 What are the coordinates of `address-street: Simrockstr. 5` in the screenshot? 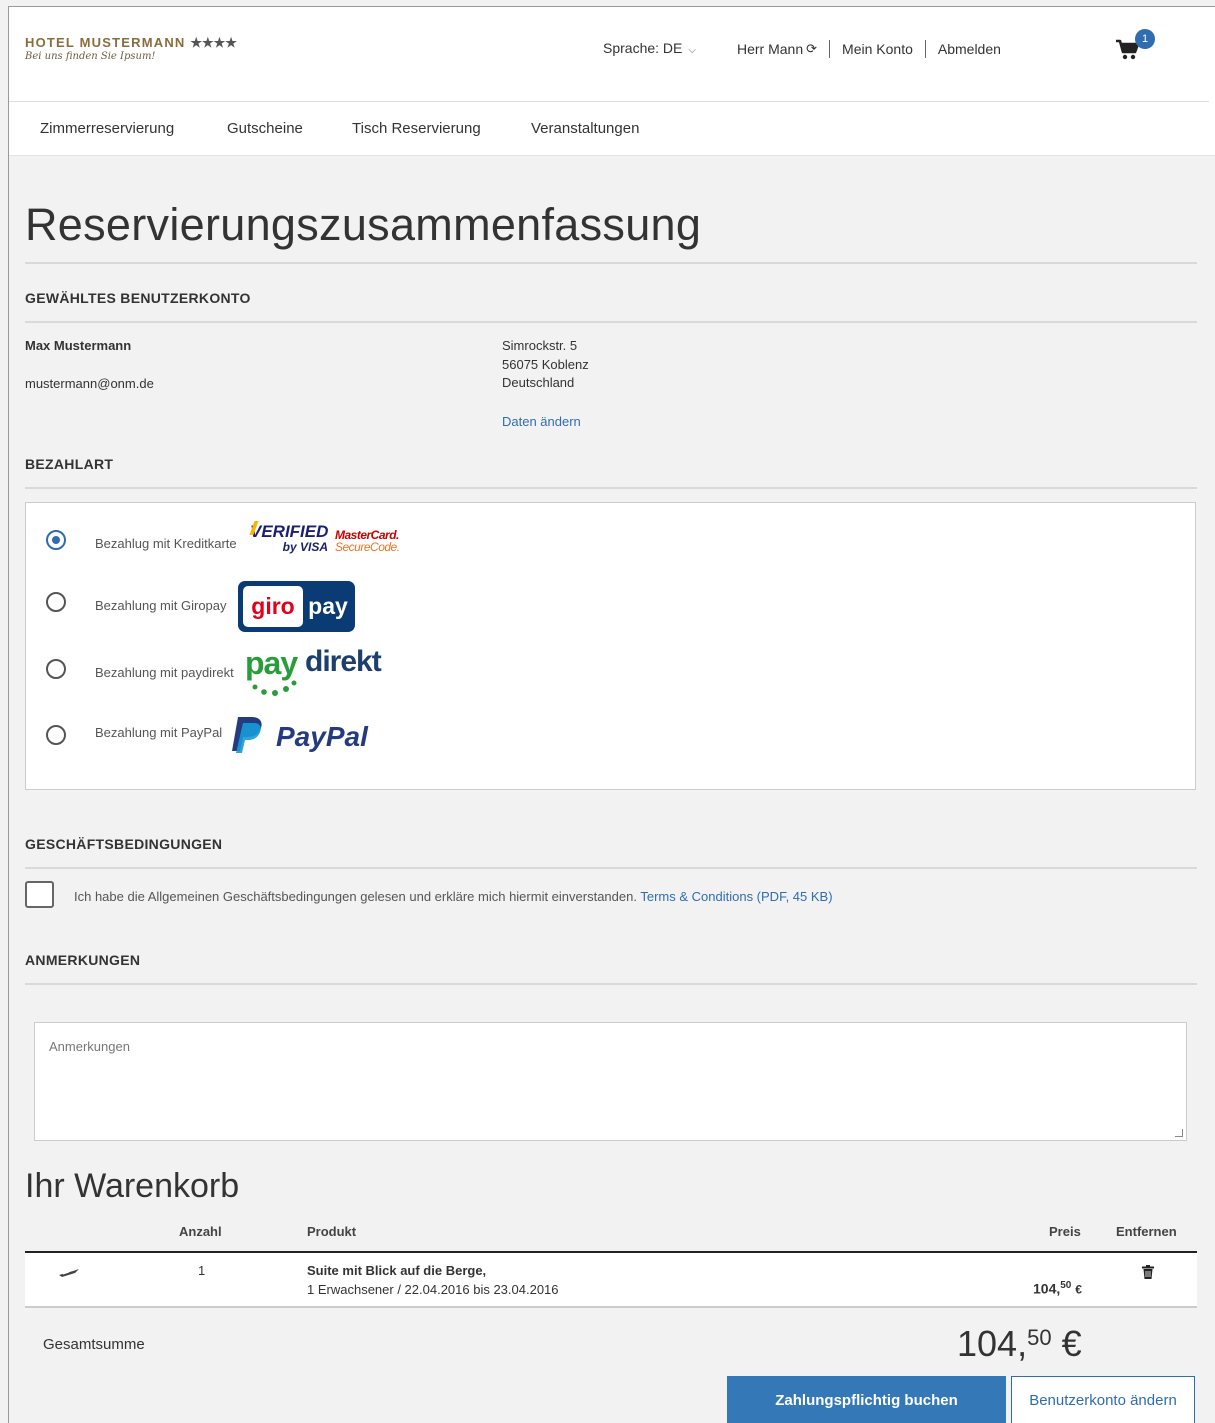 It's located at (540, 345).